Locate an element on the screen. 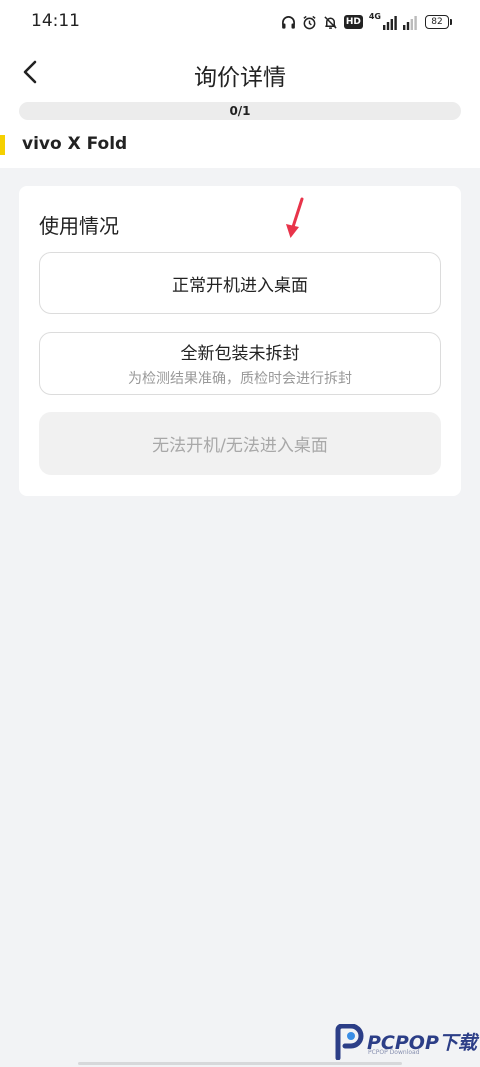 This screenshot has width=480, height=1067. page-title: 询价详情 is located at coordinates (240, 78).